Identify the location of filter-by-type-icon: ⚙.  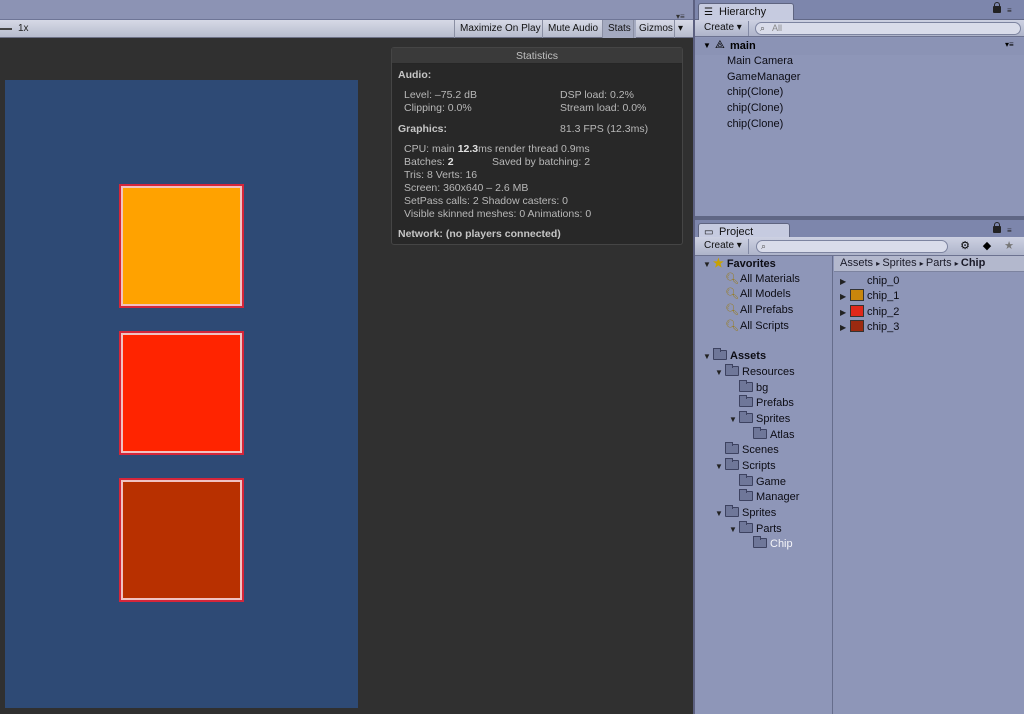
(965, 245).